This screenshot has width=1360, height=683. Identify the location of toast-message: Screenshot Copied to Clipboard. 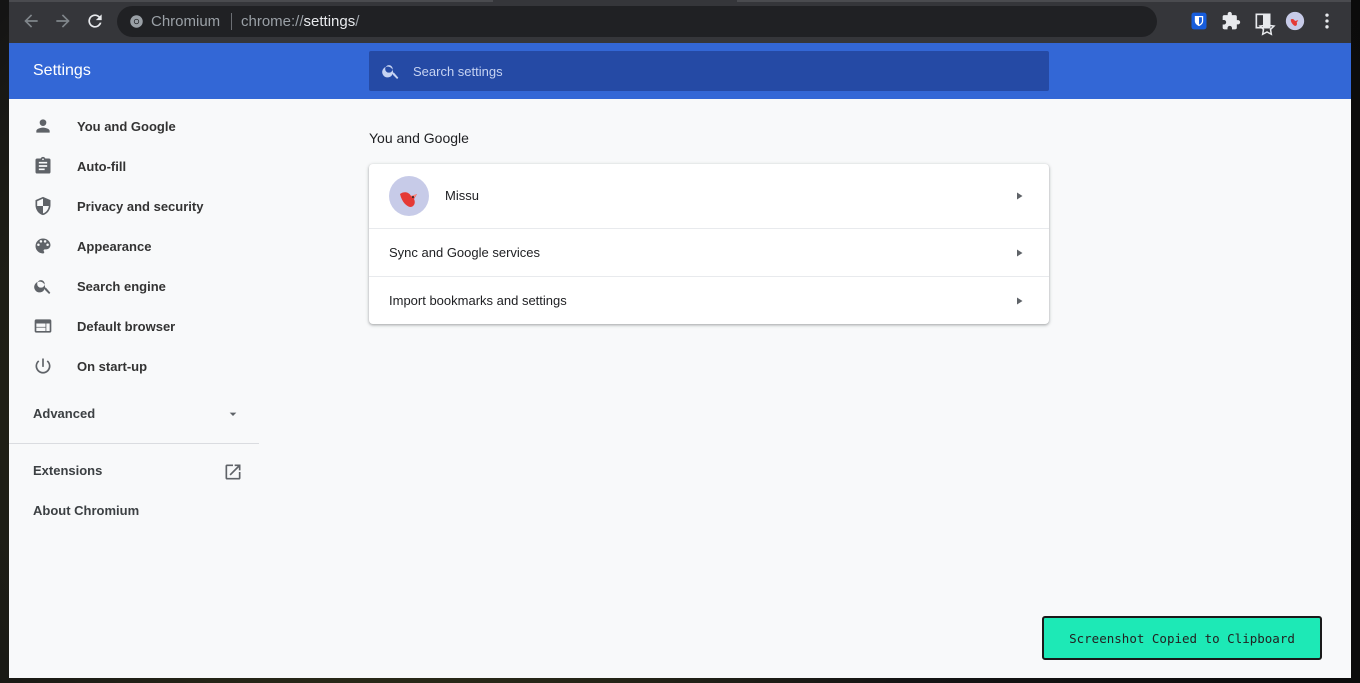
(1182, 638).